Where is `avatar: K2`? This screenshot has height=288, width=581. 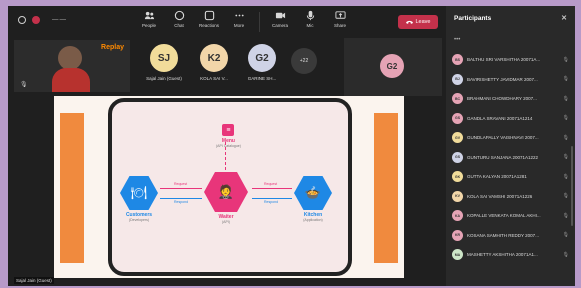
avatar: K2 is located at coordinates (214, 58).